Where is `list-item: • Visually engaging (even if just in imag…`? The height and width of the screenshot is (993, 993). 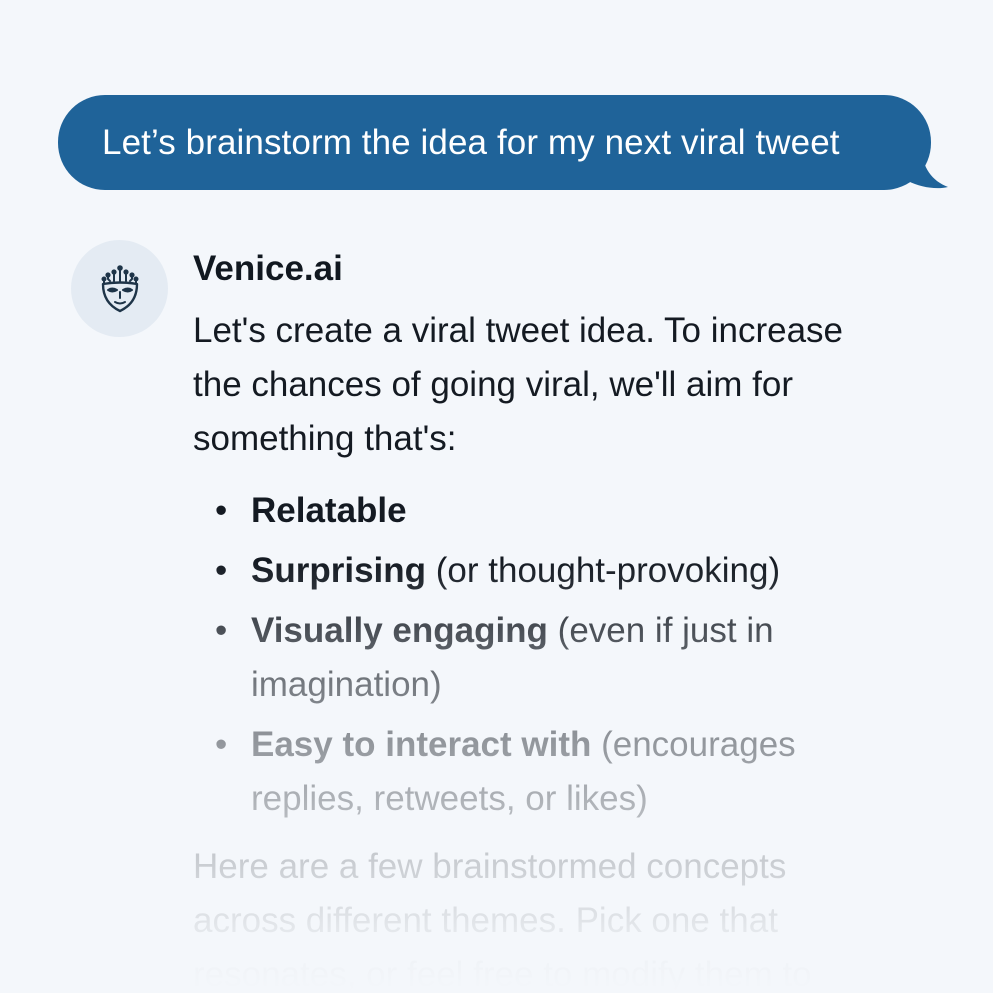
list-item: • Visually engaging (even if just in imag… is located at coordinates (543, 658).